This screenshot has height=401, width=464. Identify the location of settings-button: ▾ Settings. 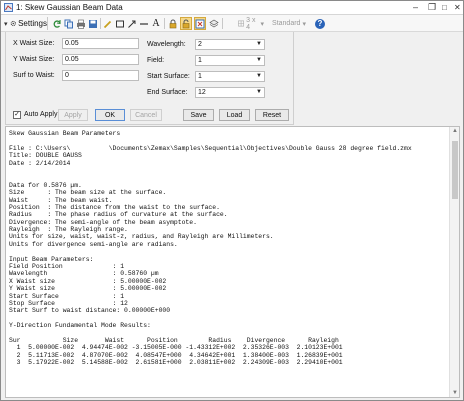
(26, 23).